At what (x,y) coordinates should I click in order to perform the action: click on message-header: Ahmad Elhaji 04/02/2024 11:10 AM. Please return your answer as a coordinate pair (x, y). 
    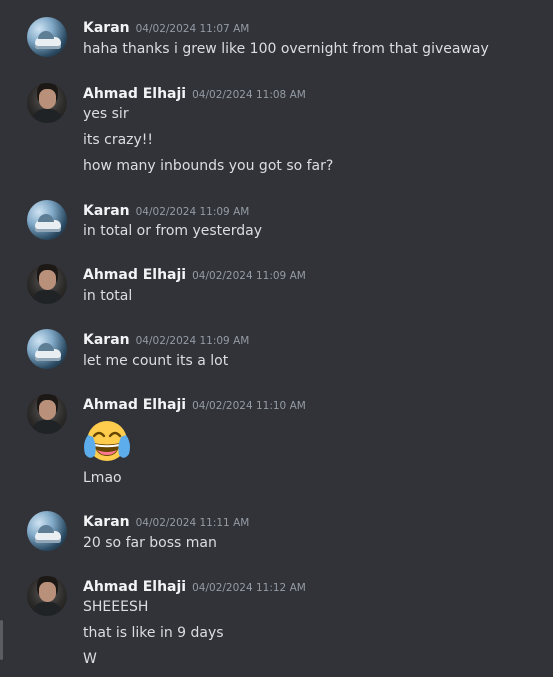
    Looking at the image, I should click on (194, 404).